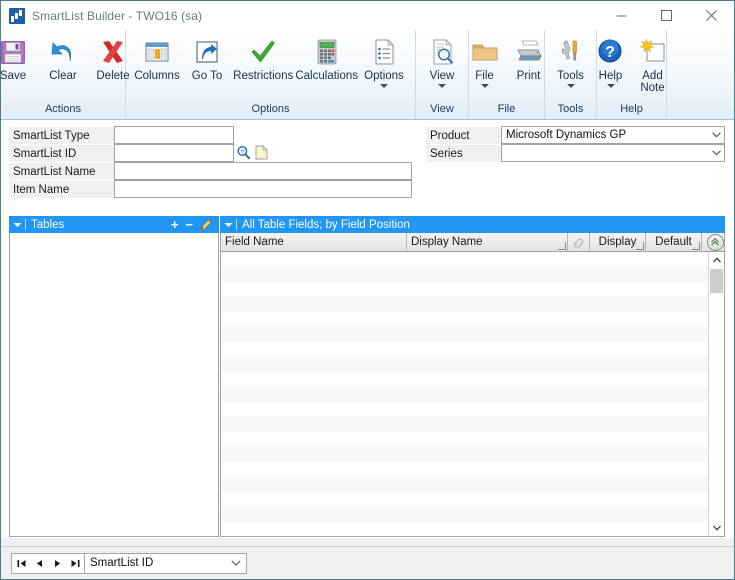 The image size is (735, 580). I want to click on fields-grid-header-row: Field Name Display Name Display Default, so click(472, 242).